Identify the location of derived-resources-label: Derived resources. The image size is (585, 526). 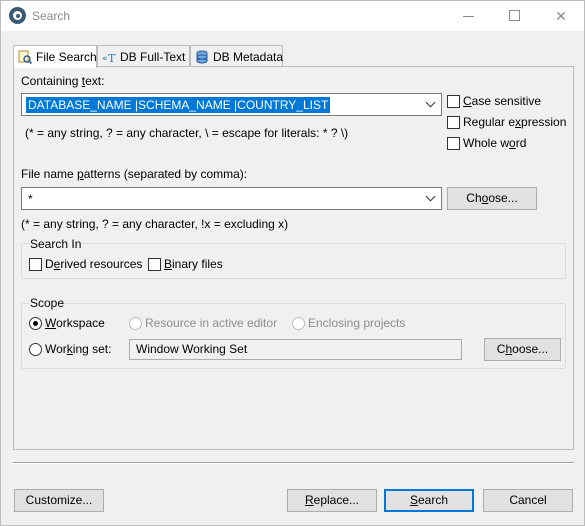
(93, 264).